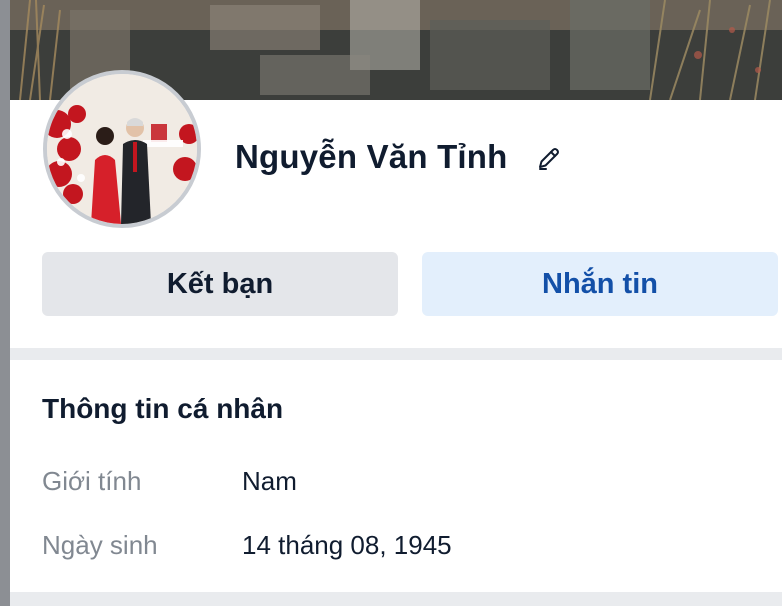 Image resolution: width=782 pixels, height=606 pixels. I want to click on message-button: Nhắn tin, so click(600, 284).